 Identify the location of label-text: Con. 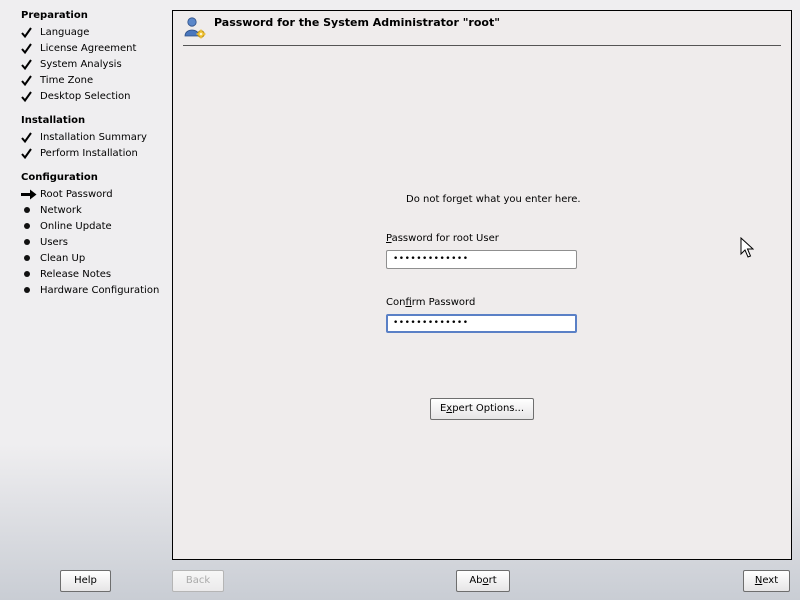
(396, 302).